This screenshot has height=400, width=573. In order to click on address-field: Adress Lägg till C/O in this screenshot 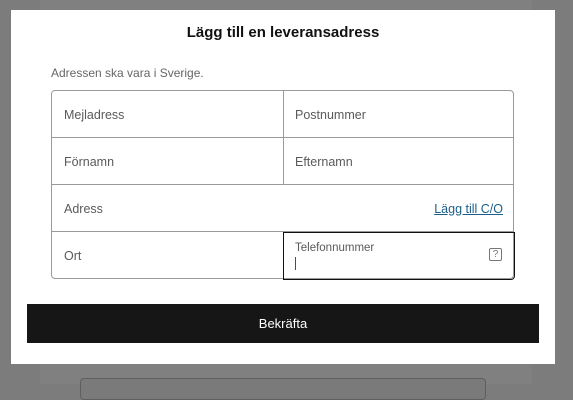, I will do `click(283, 208)`.